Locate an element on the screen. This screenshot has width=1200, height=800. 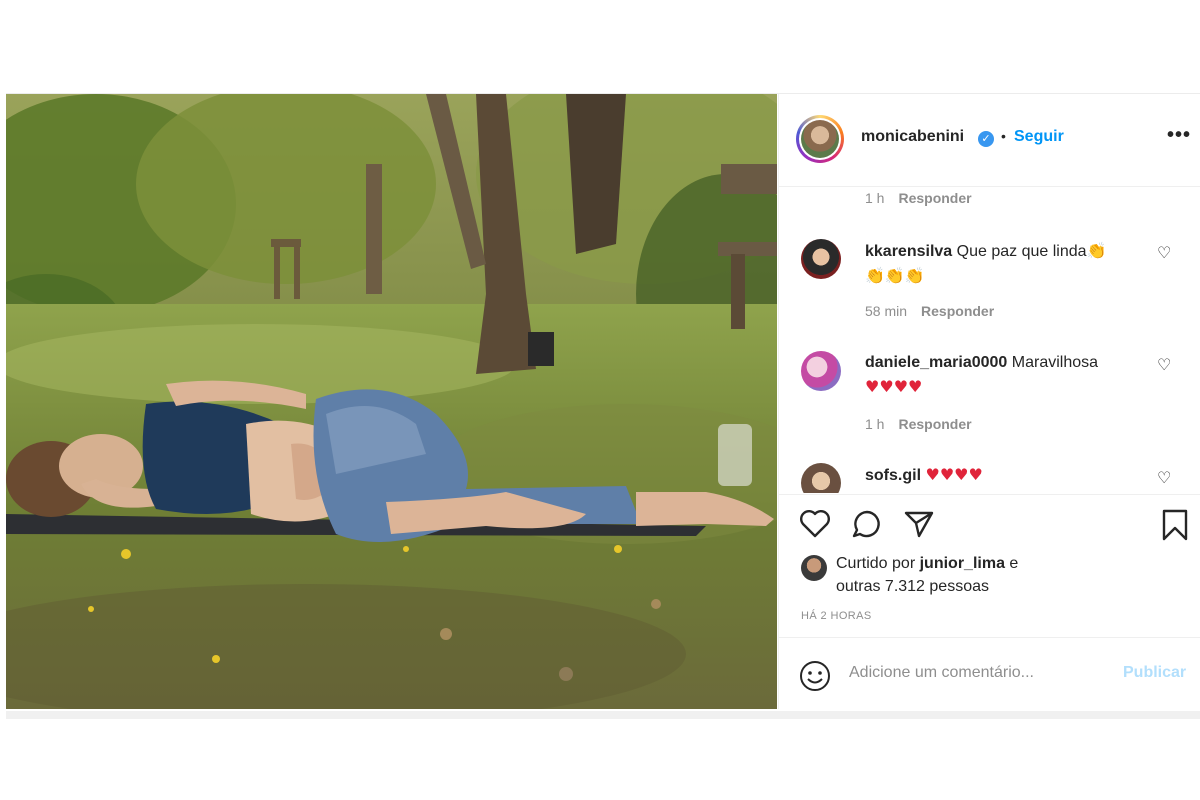
comment-body: Que paz que linda is located at coordinates (1021, 251).